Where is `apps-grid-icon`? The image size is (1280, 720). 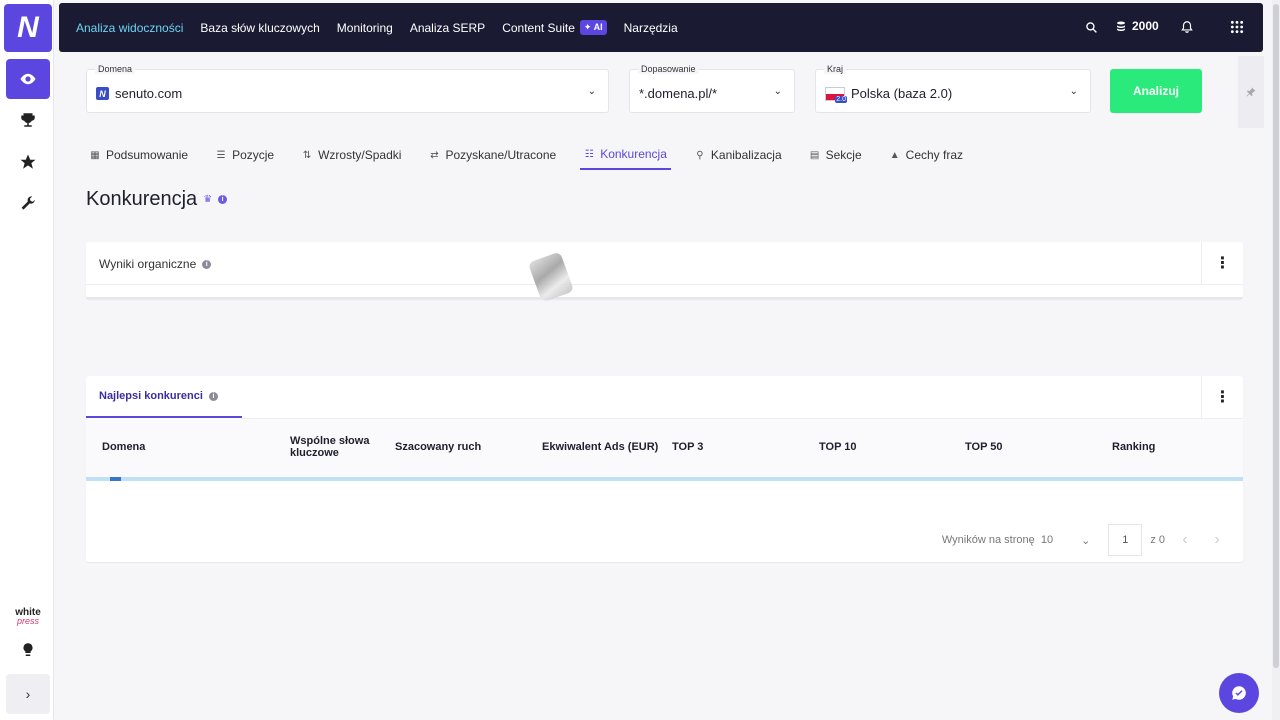
apps-grid-icon is located at coordinates (1237, 27).